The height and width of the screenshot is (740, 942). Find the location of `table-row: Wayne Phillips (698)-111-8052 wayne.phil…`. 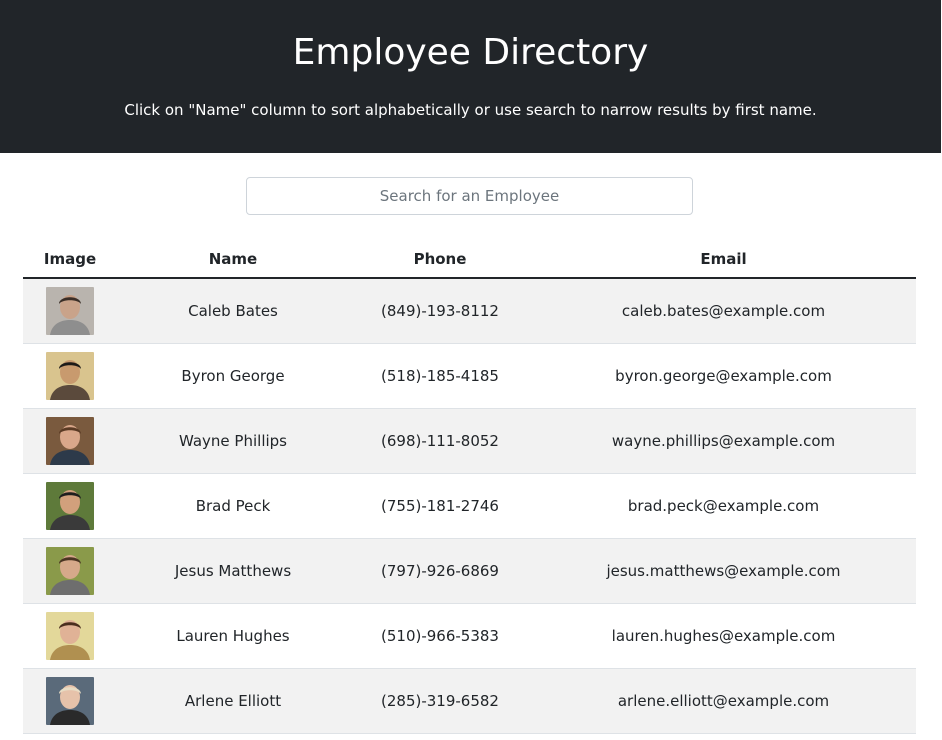

table-row: Wayne Phillips (698)-111-8052 wayne.phil… is located at coordinates (469, 441).